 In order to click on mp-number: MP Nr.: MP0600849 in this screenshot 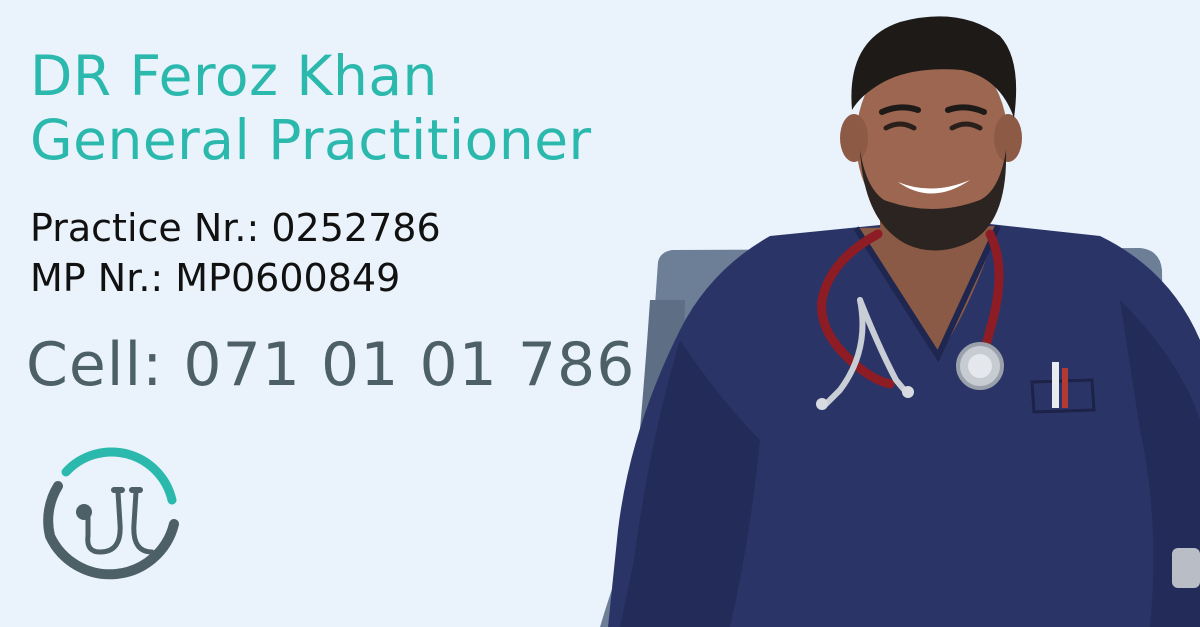, I will do `click(215, 278)`.